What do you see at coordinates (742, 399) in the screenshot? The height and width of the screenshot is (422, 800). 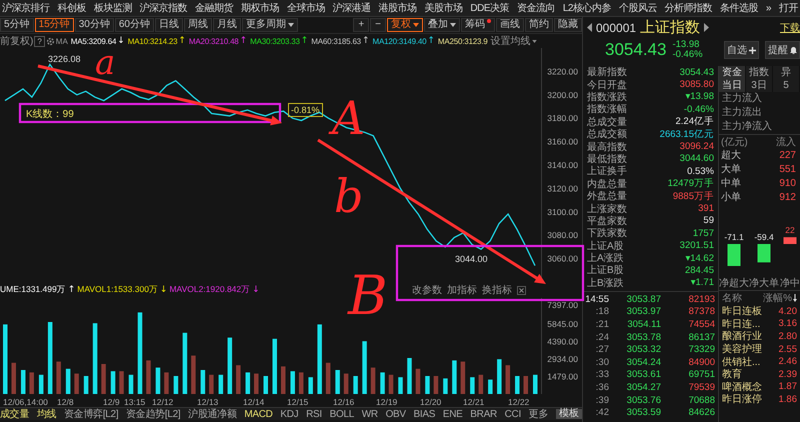 I see `sector-name: 昨日涨停` at bounding box center [742, 399].